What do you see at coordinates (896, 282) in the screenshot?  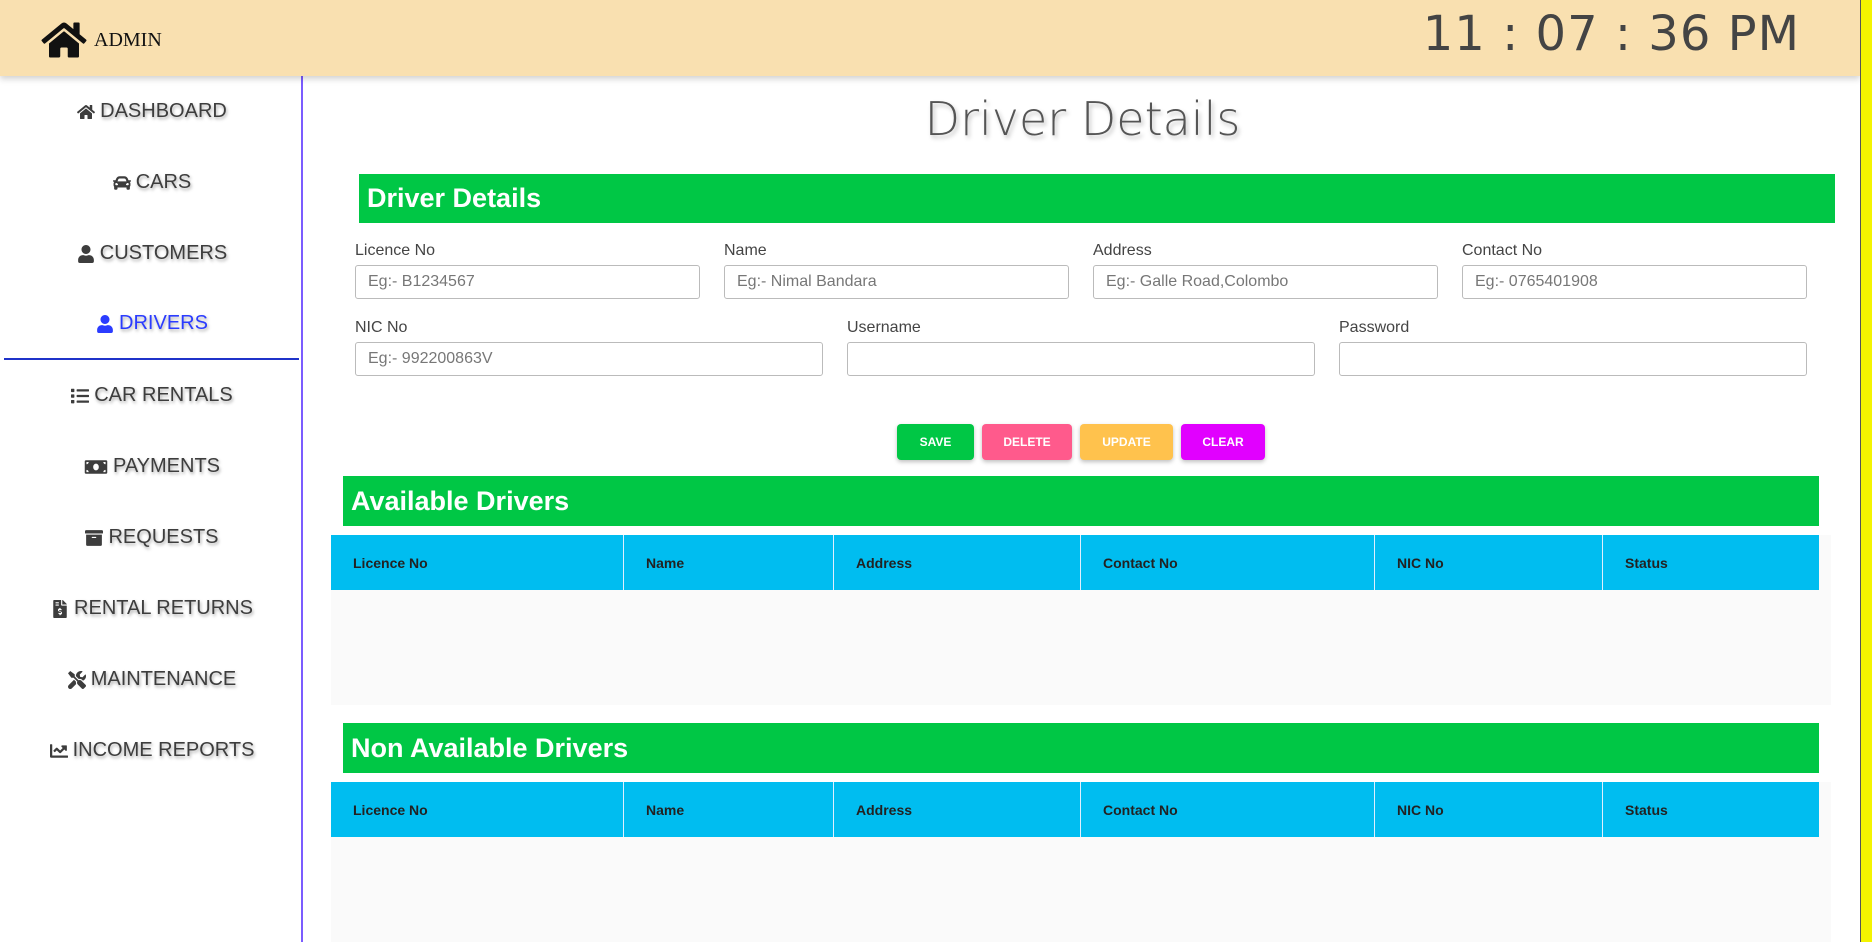 I see `name-input` at bounding box center [896, 282].